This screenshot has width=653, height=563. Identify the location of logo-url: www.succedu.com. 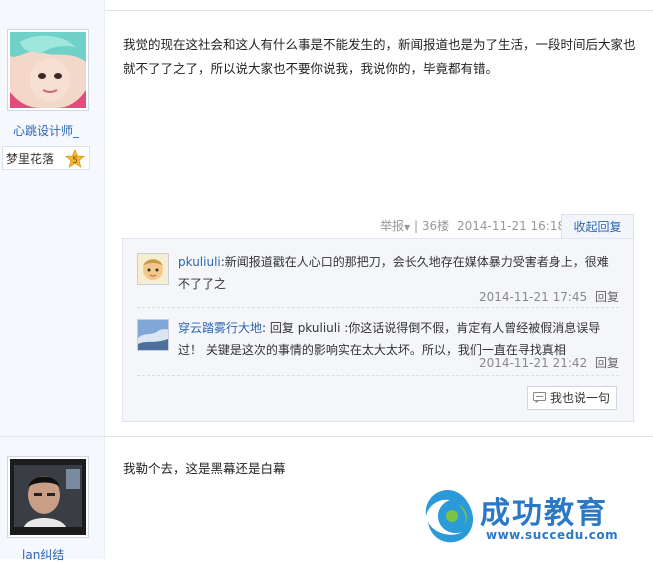
(552, 535).